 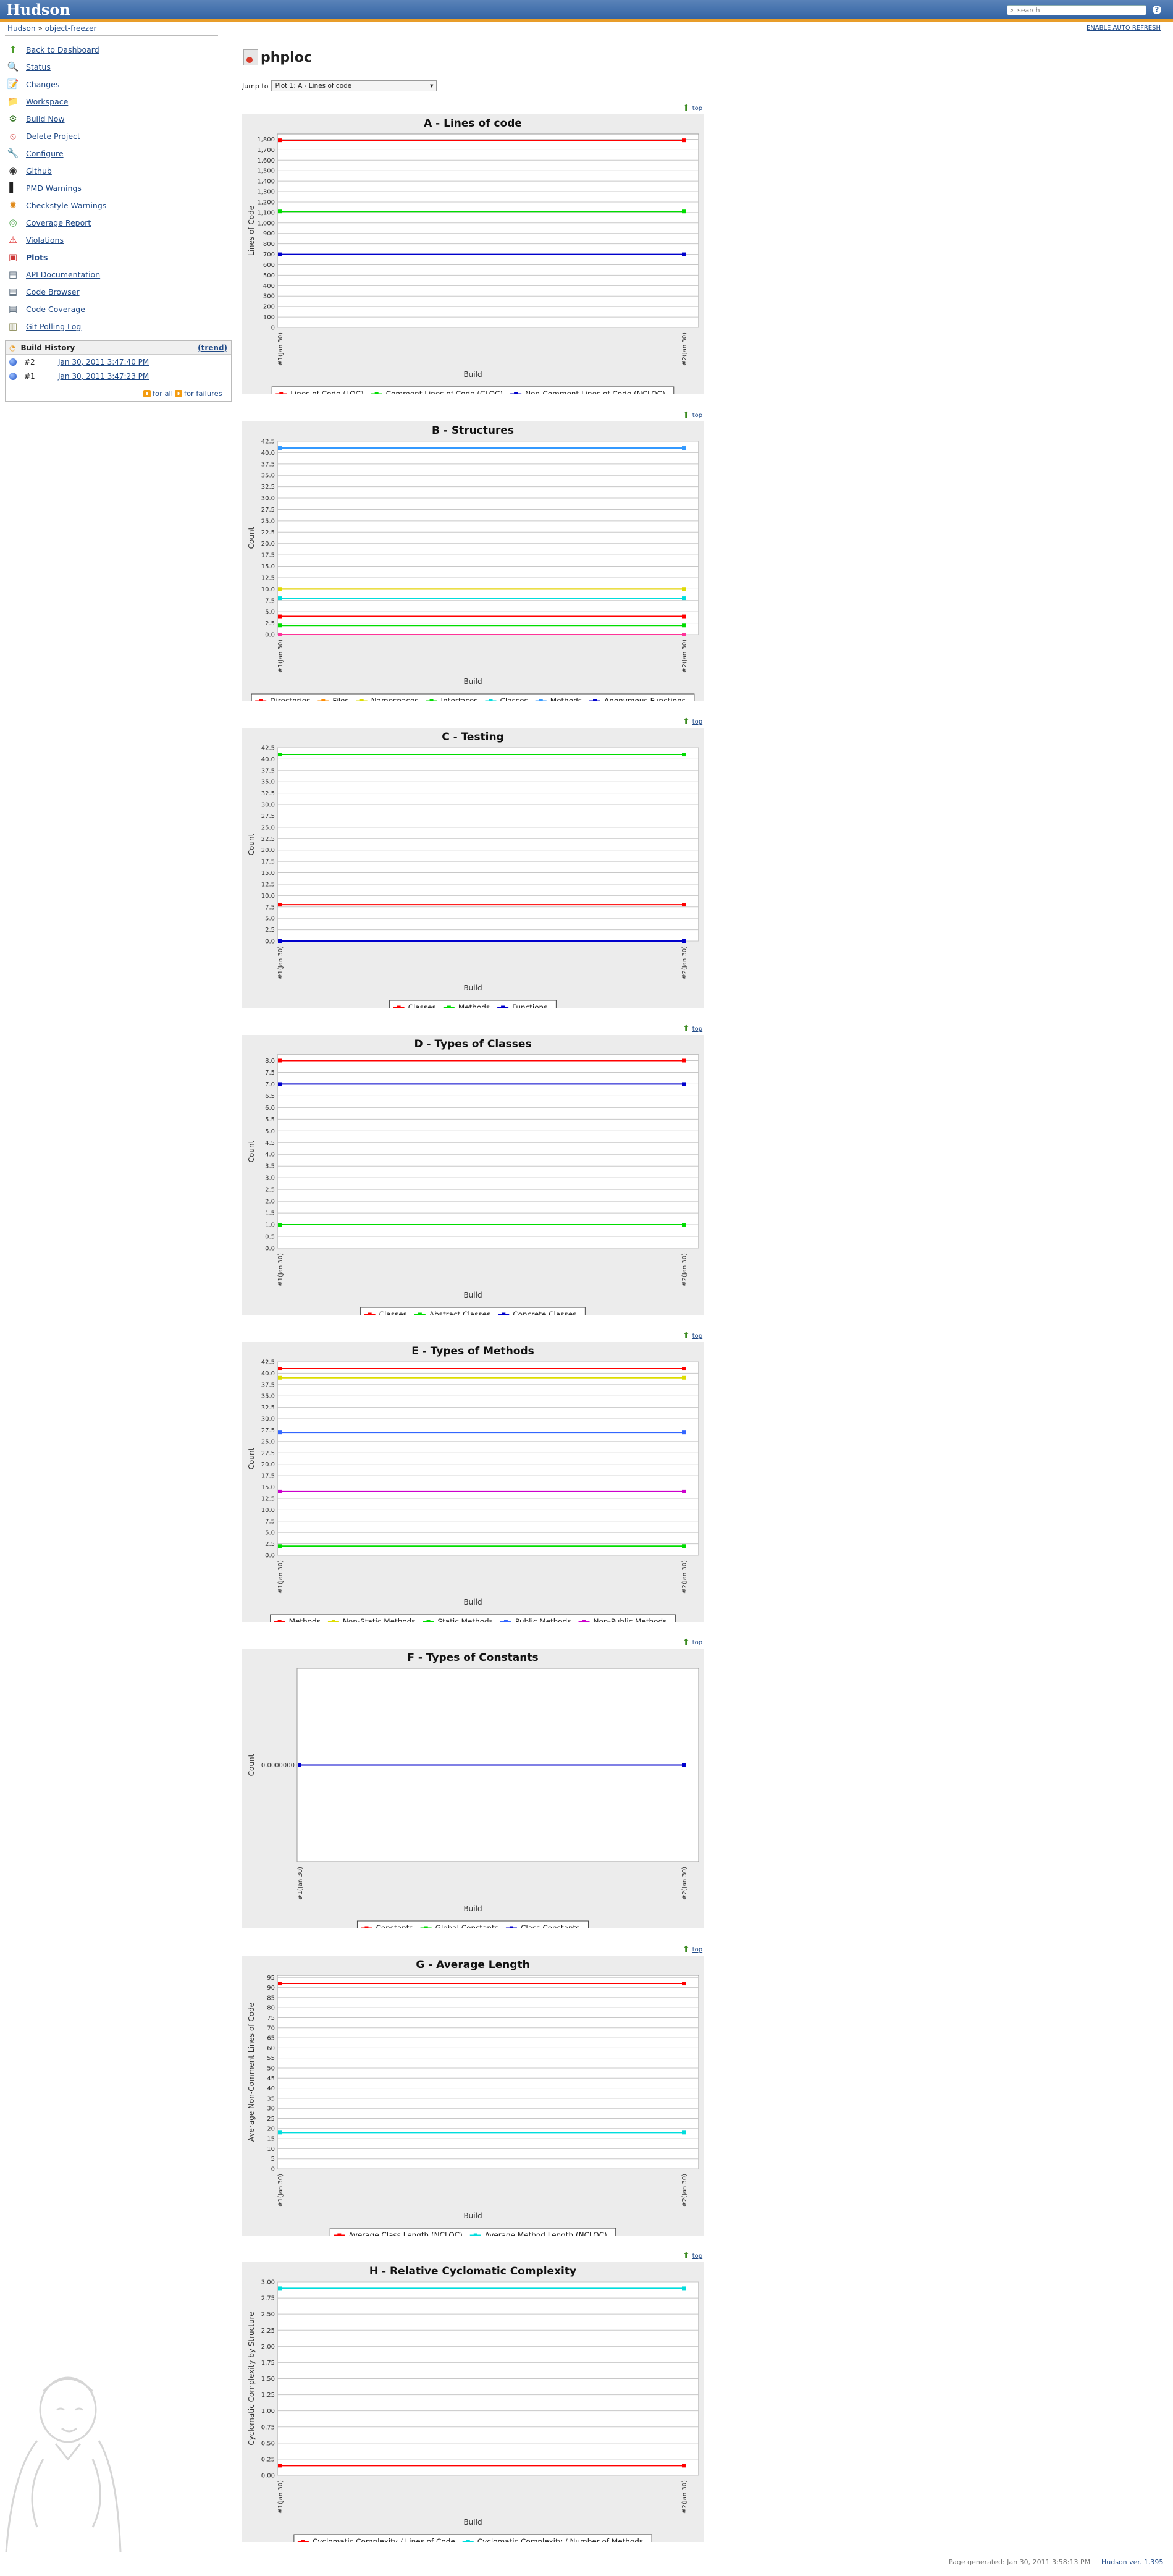 I want to click on y-tick-label: 6.0, so click(x=270, y=1108).